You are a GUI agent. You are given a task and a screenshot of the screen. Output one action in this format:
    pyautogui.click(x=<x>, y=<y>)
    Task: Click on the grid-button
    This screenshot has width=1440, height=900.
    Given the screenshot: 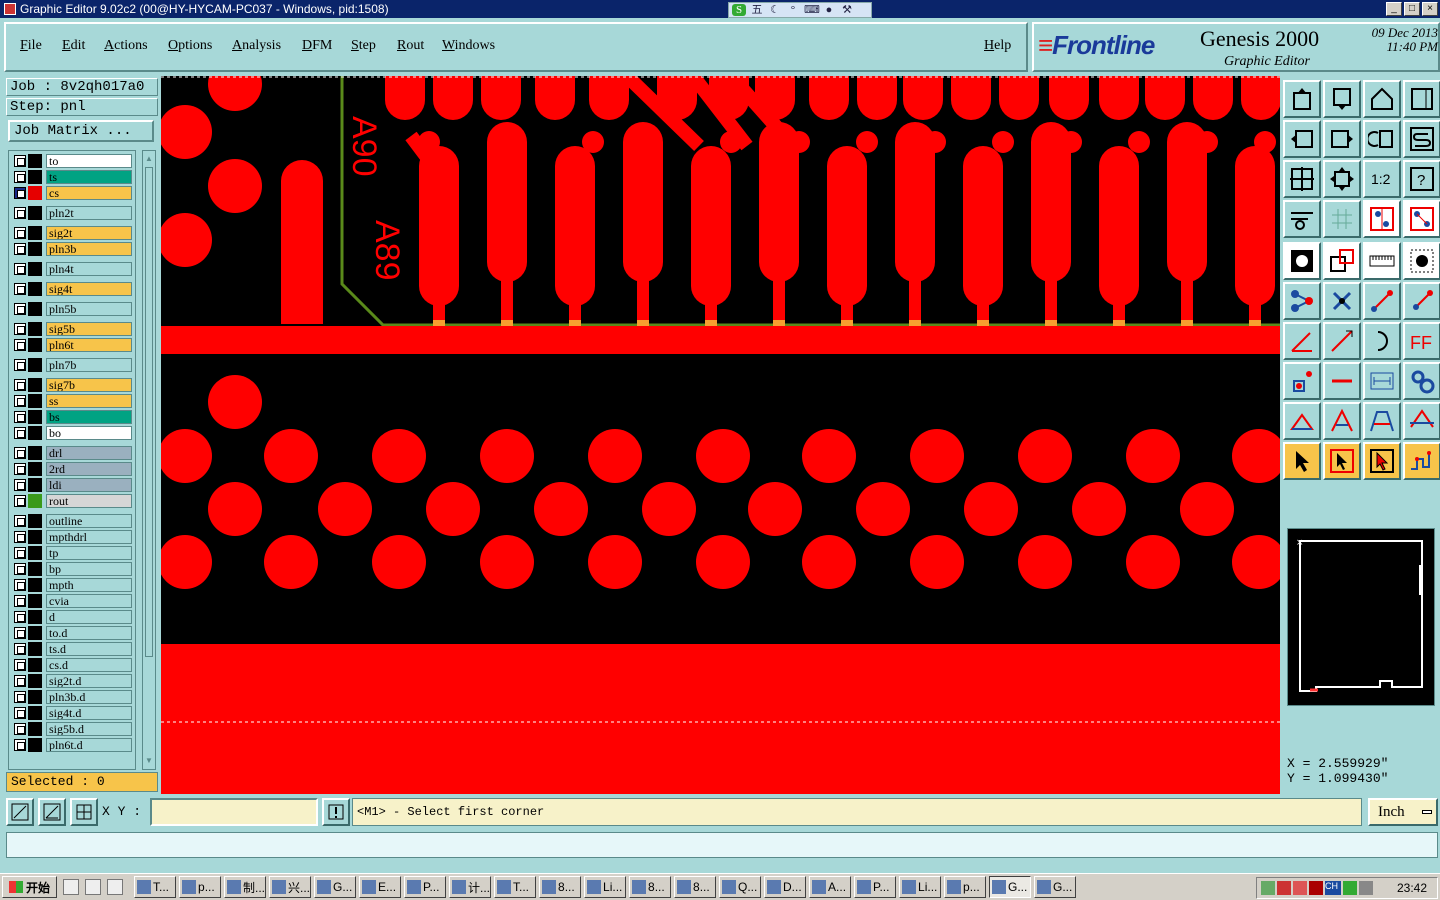 What is the action you would take?
    pyautogui.click(x=1342, y=219)
    